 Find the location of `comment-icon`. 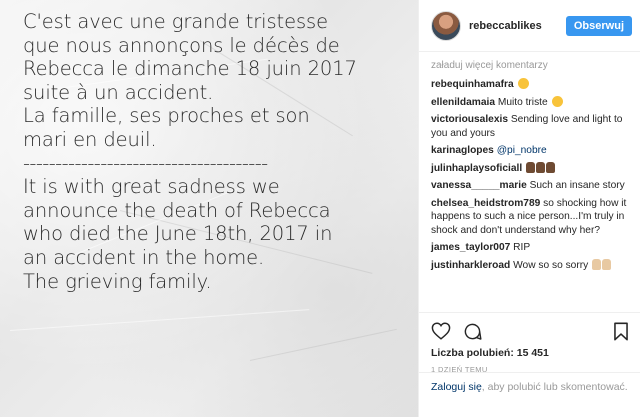

comment-icon is located at coordinates (472, 331).